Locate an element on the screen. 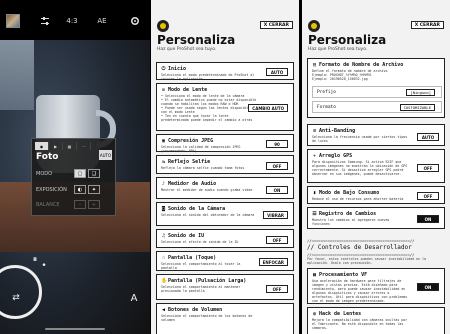 The height and width of the screenshot is (334, 450). photo-panel-title: Foto is located at coordinates (47, 157).